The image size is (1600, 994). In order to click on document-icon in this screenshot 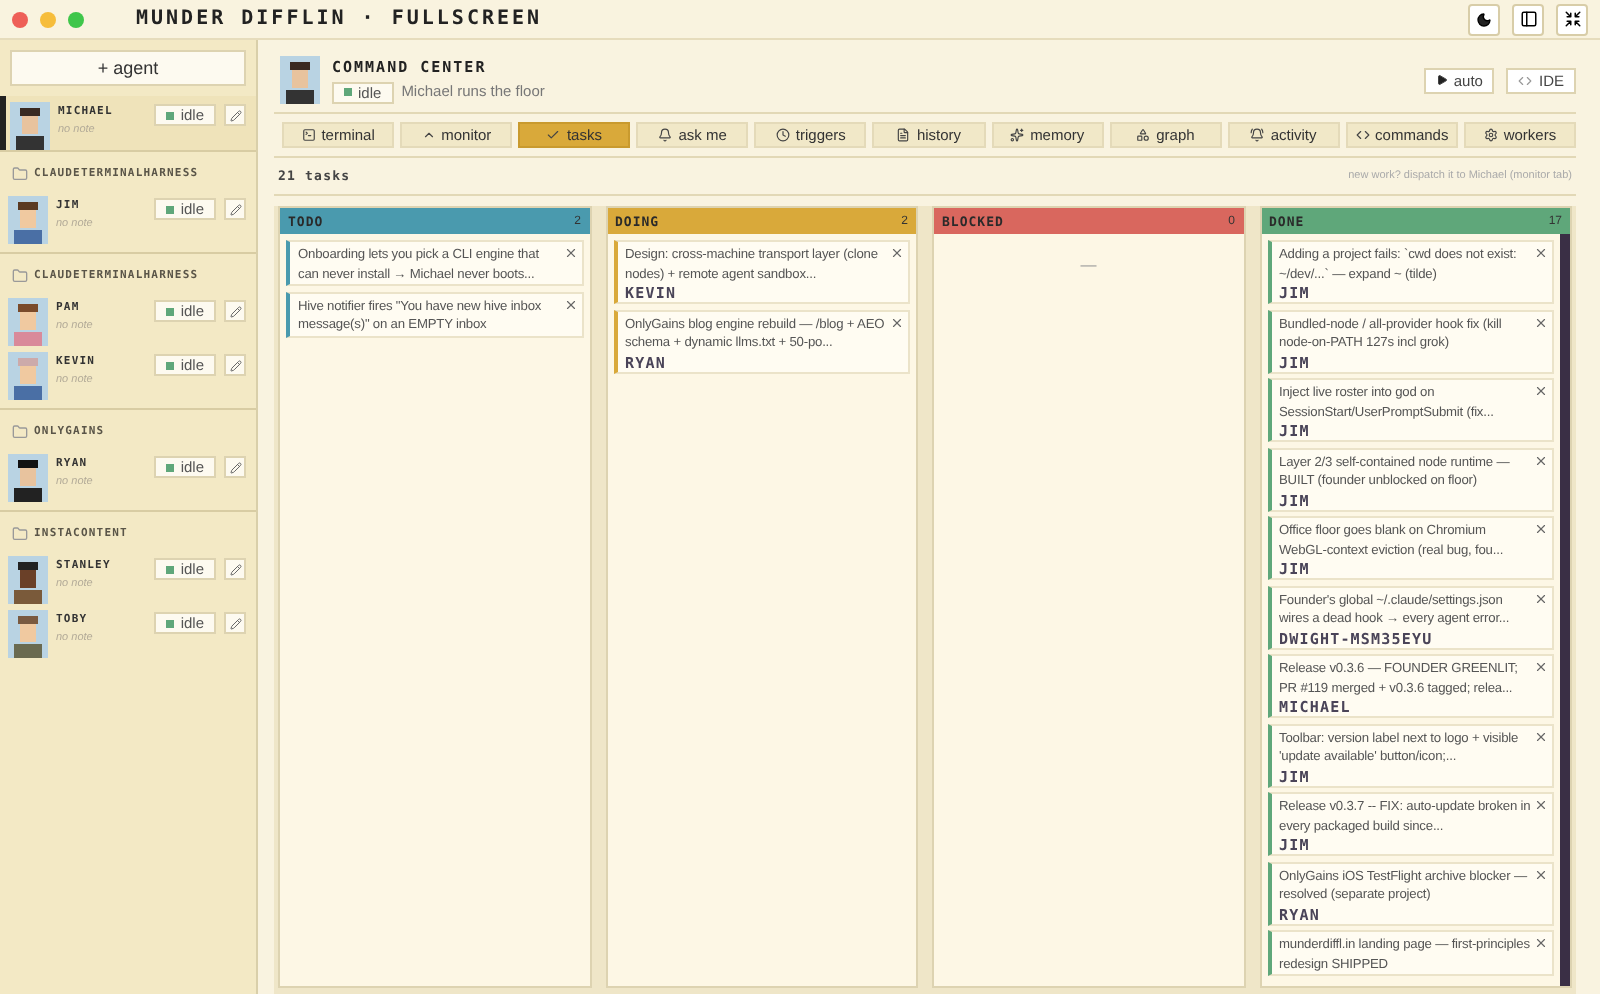, I will do `click(903, 135)`.